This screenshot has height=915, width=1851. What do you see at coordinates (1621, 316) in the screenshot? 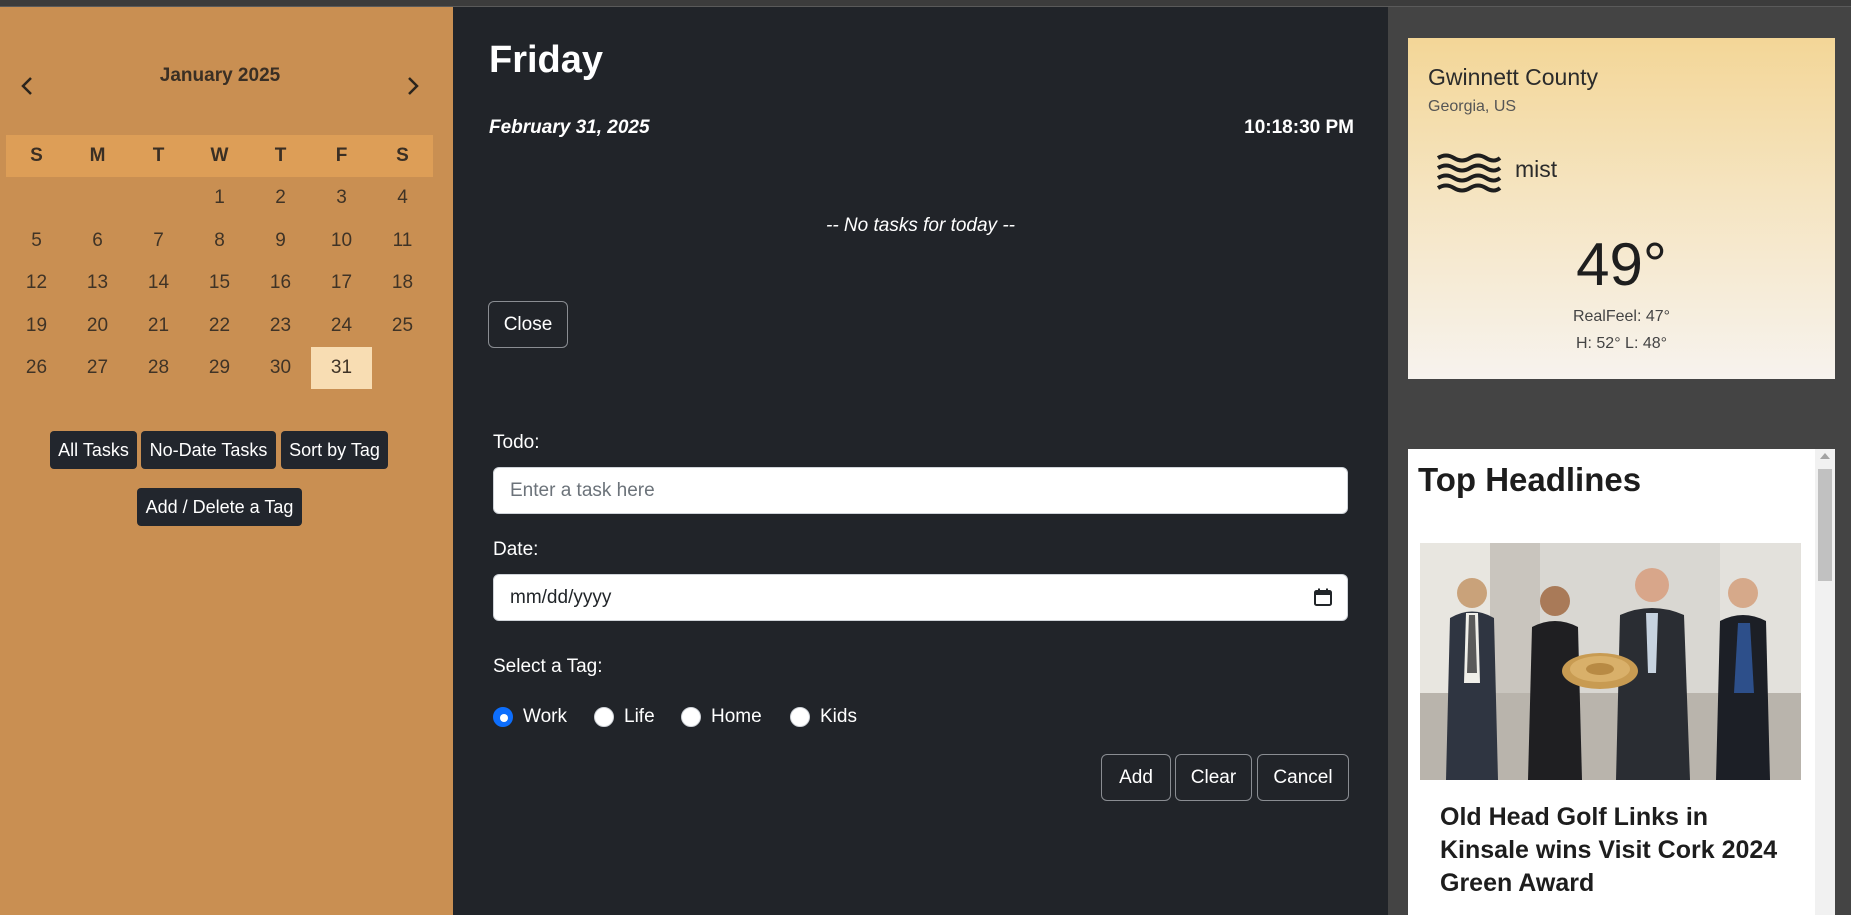
I see `weather-realfeel: RealFeel: 47°` at bounding box center [1621, 316].